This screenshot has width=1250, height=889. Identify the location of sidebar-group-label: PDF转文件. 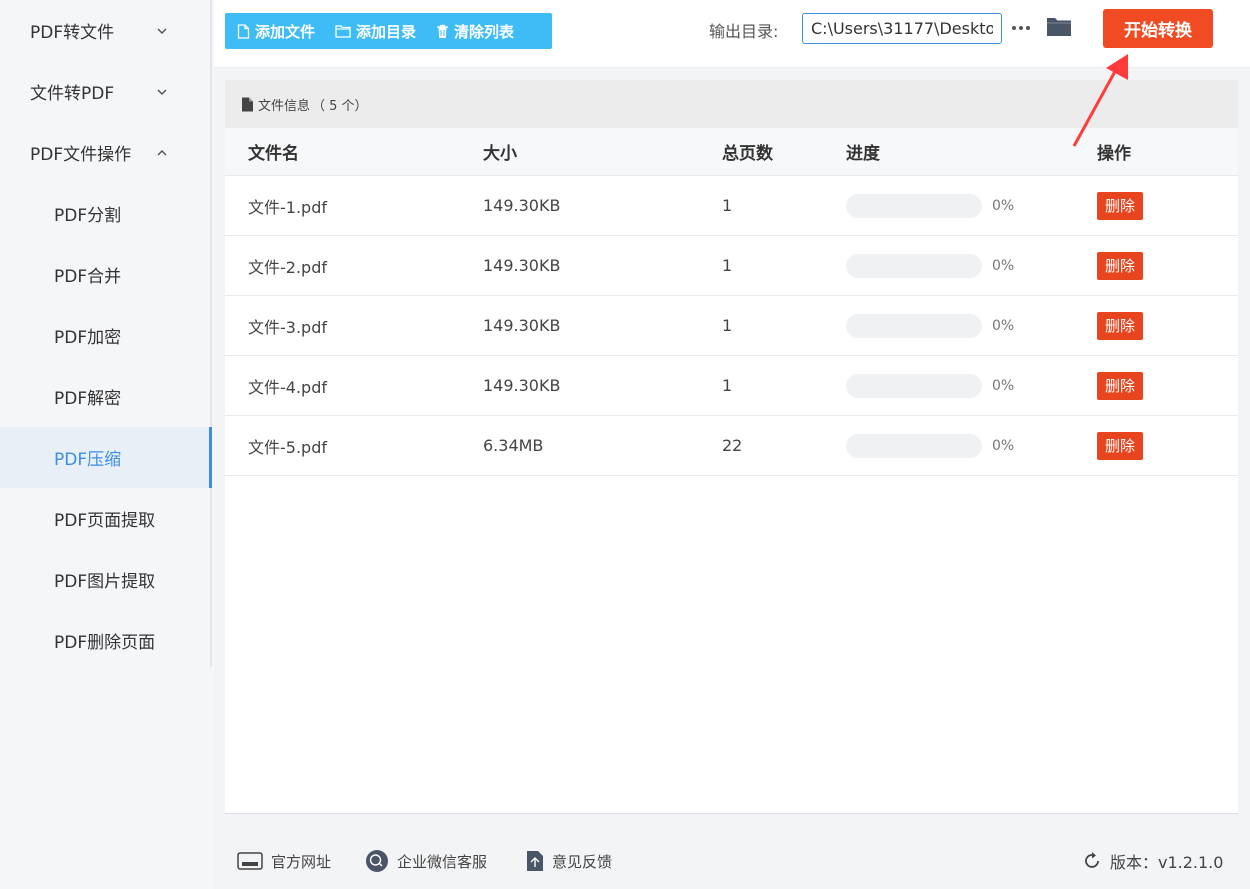
(72, 33).